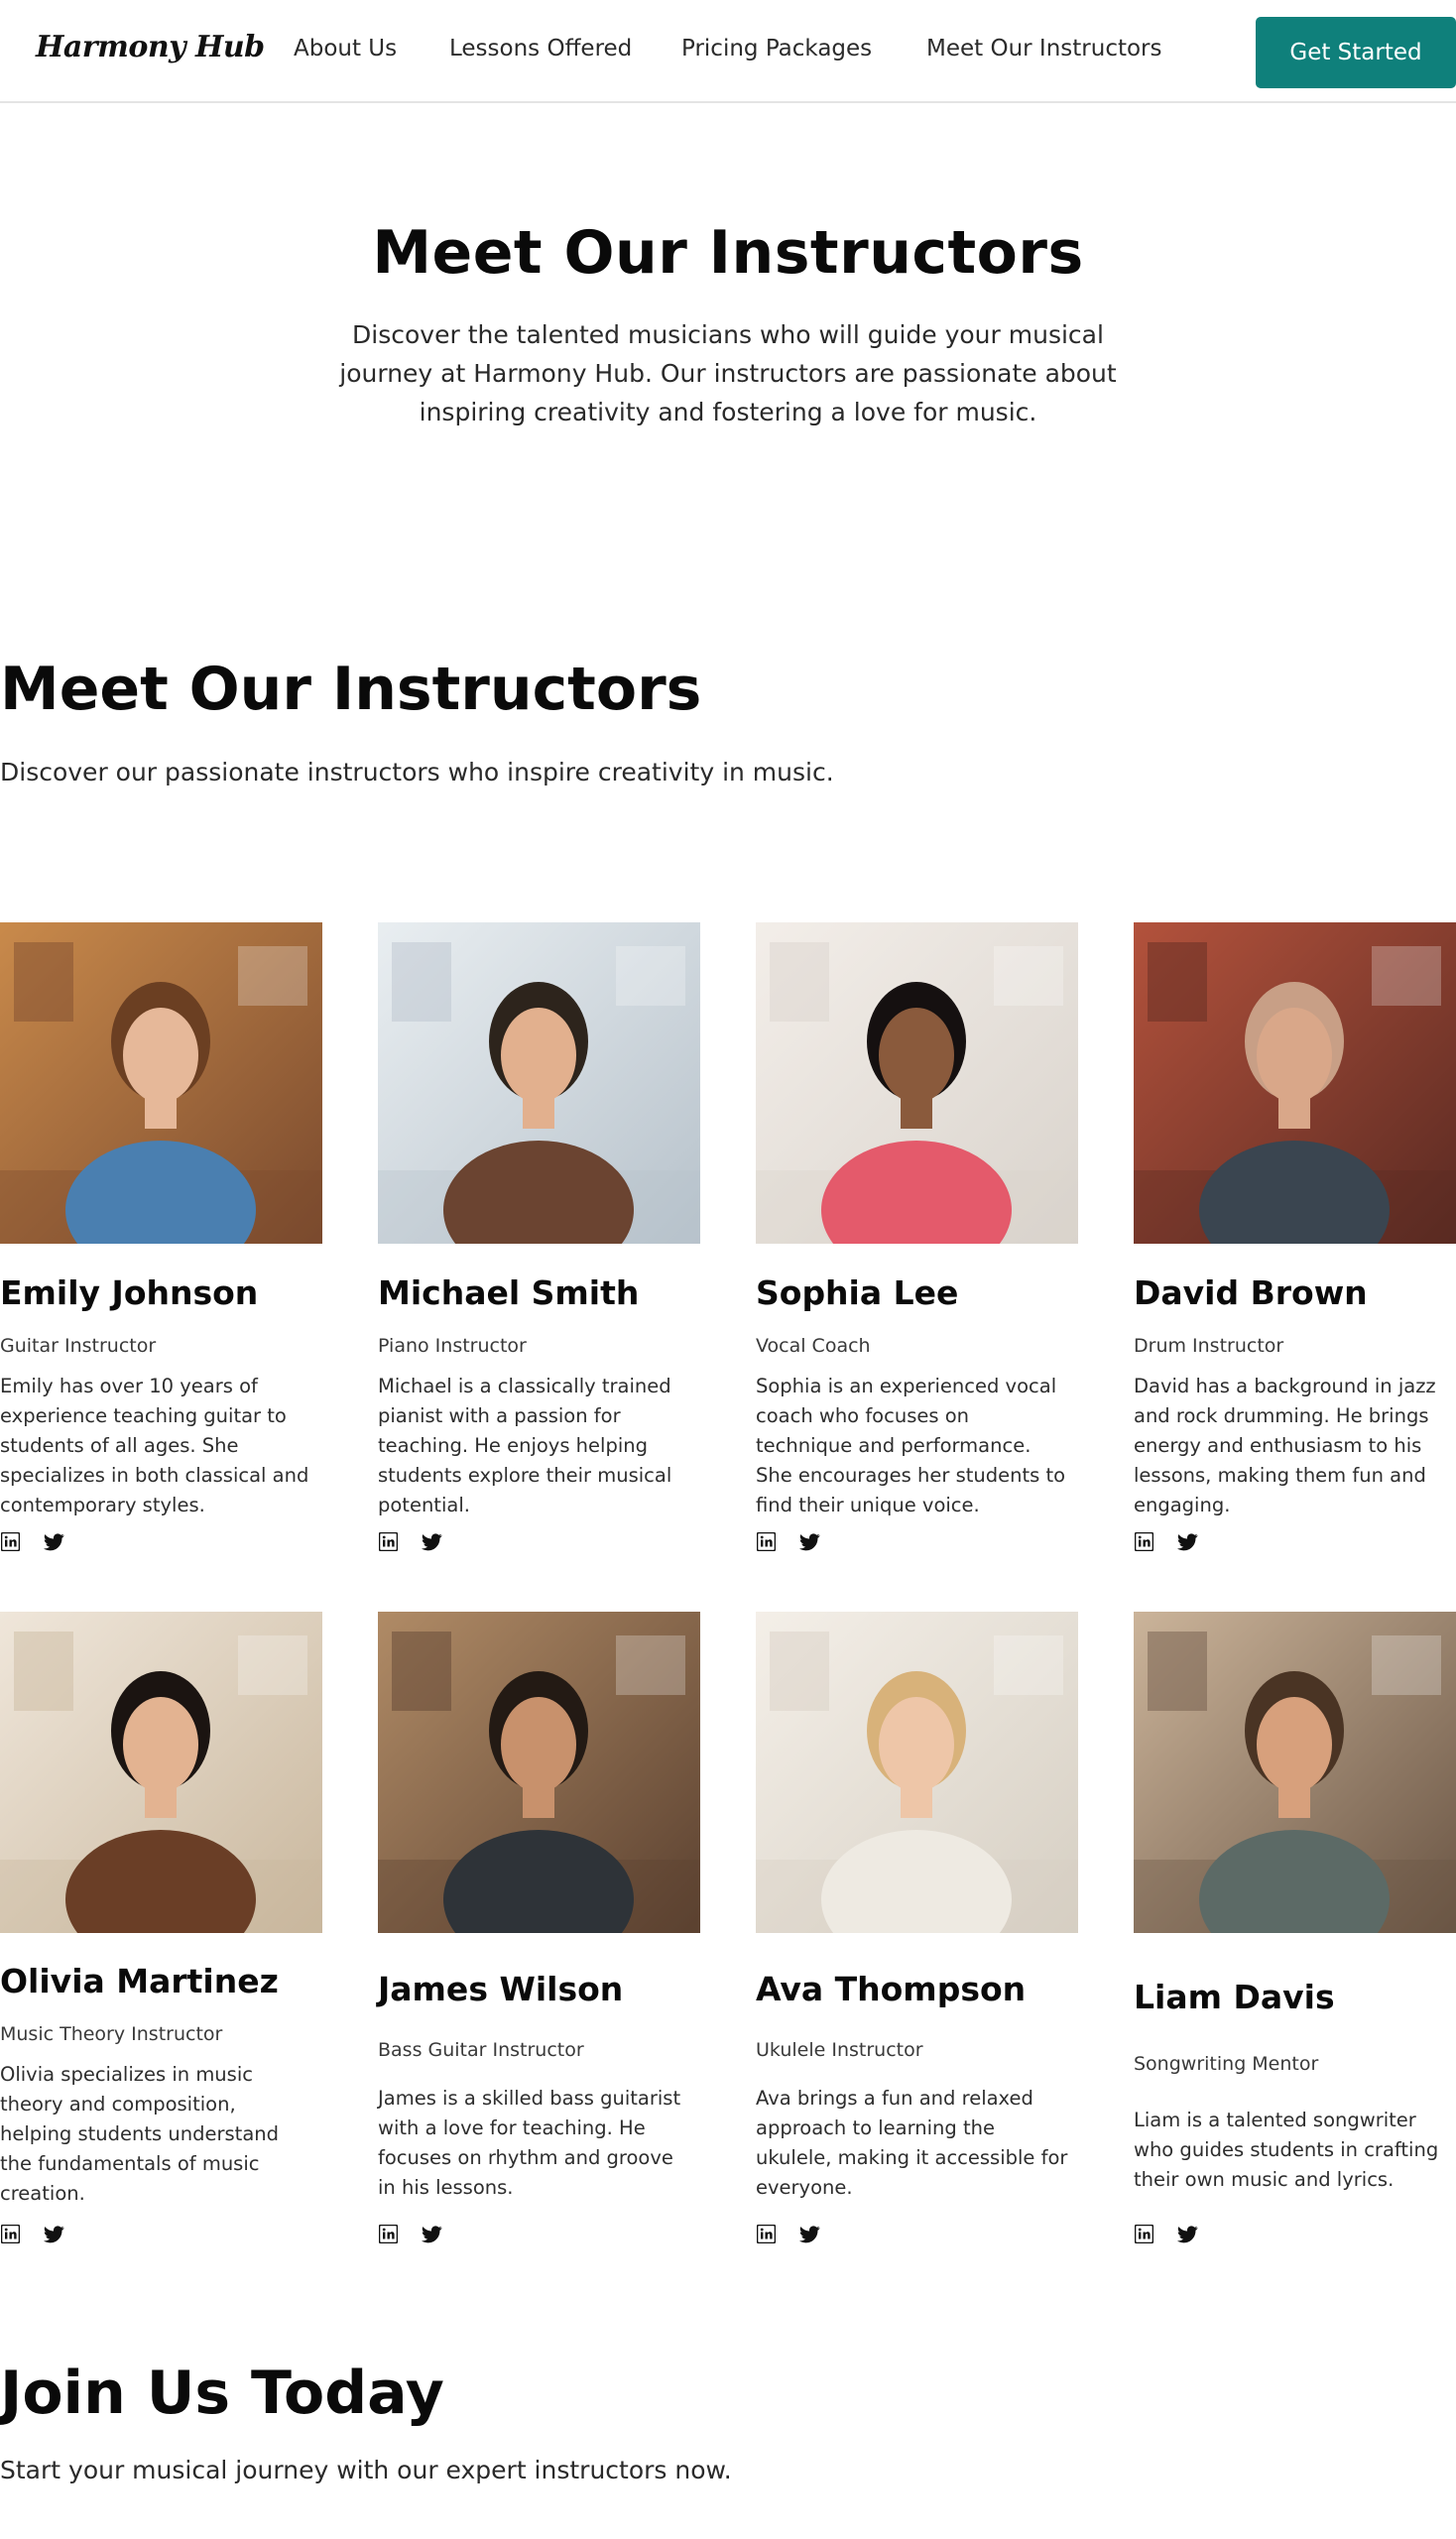 Image resolution: width=1456 pixels, height=2539 pixels. I want to click on instructor-role: Drum Instructor, so click(1209, 1346).